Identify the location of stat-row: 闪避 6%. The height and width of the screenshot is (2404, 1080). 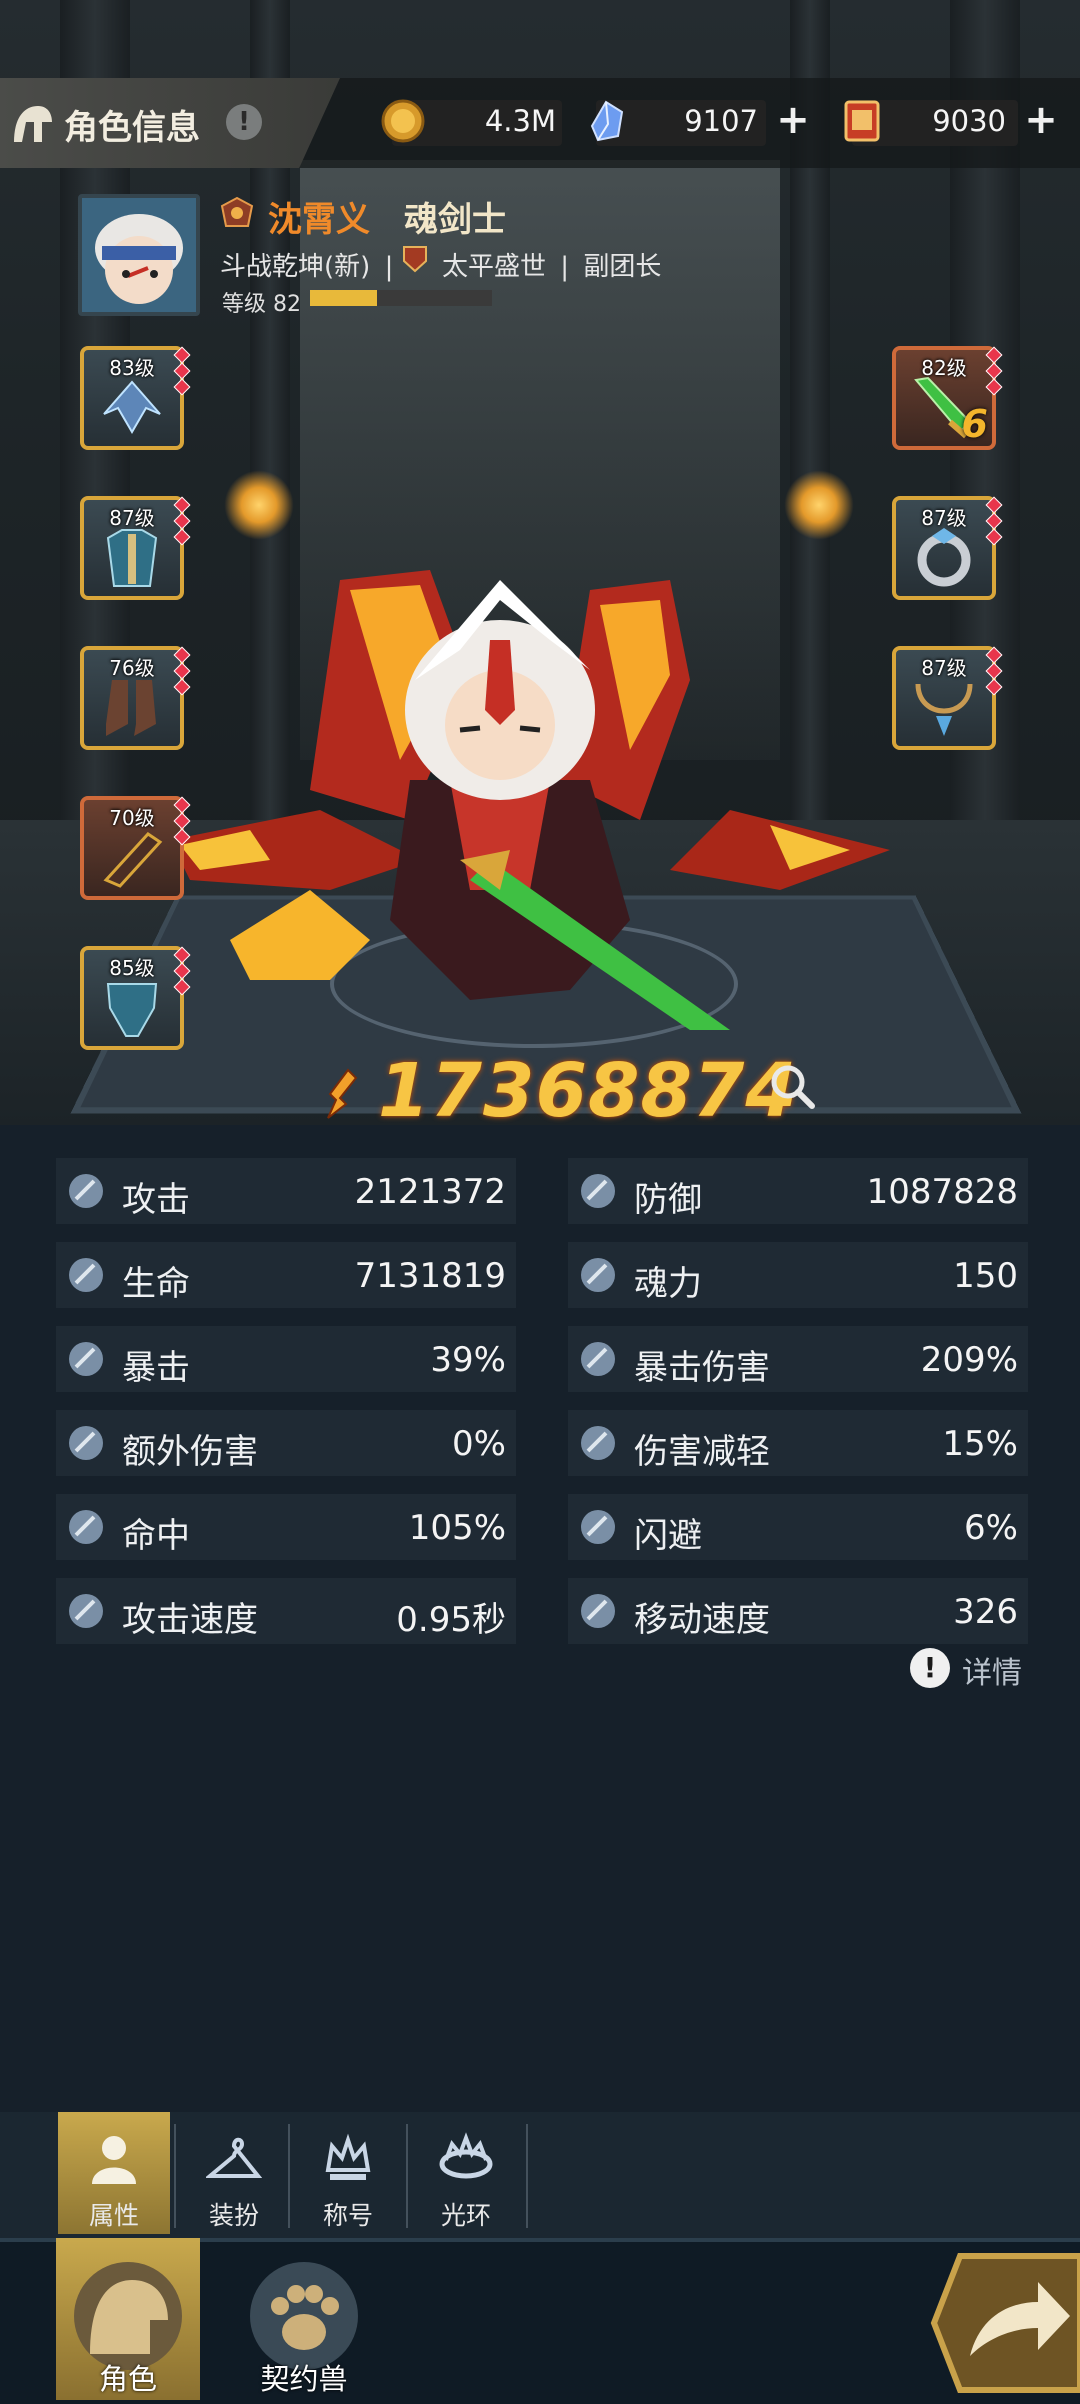
(798, 1527).